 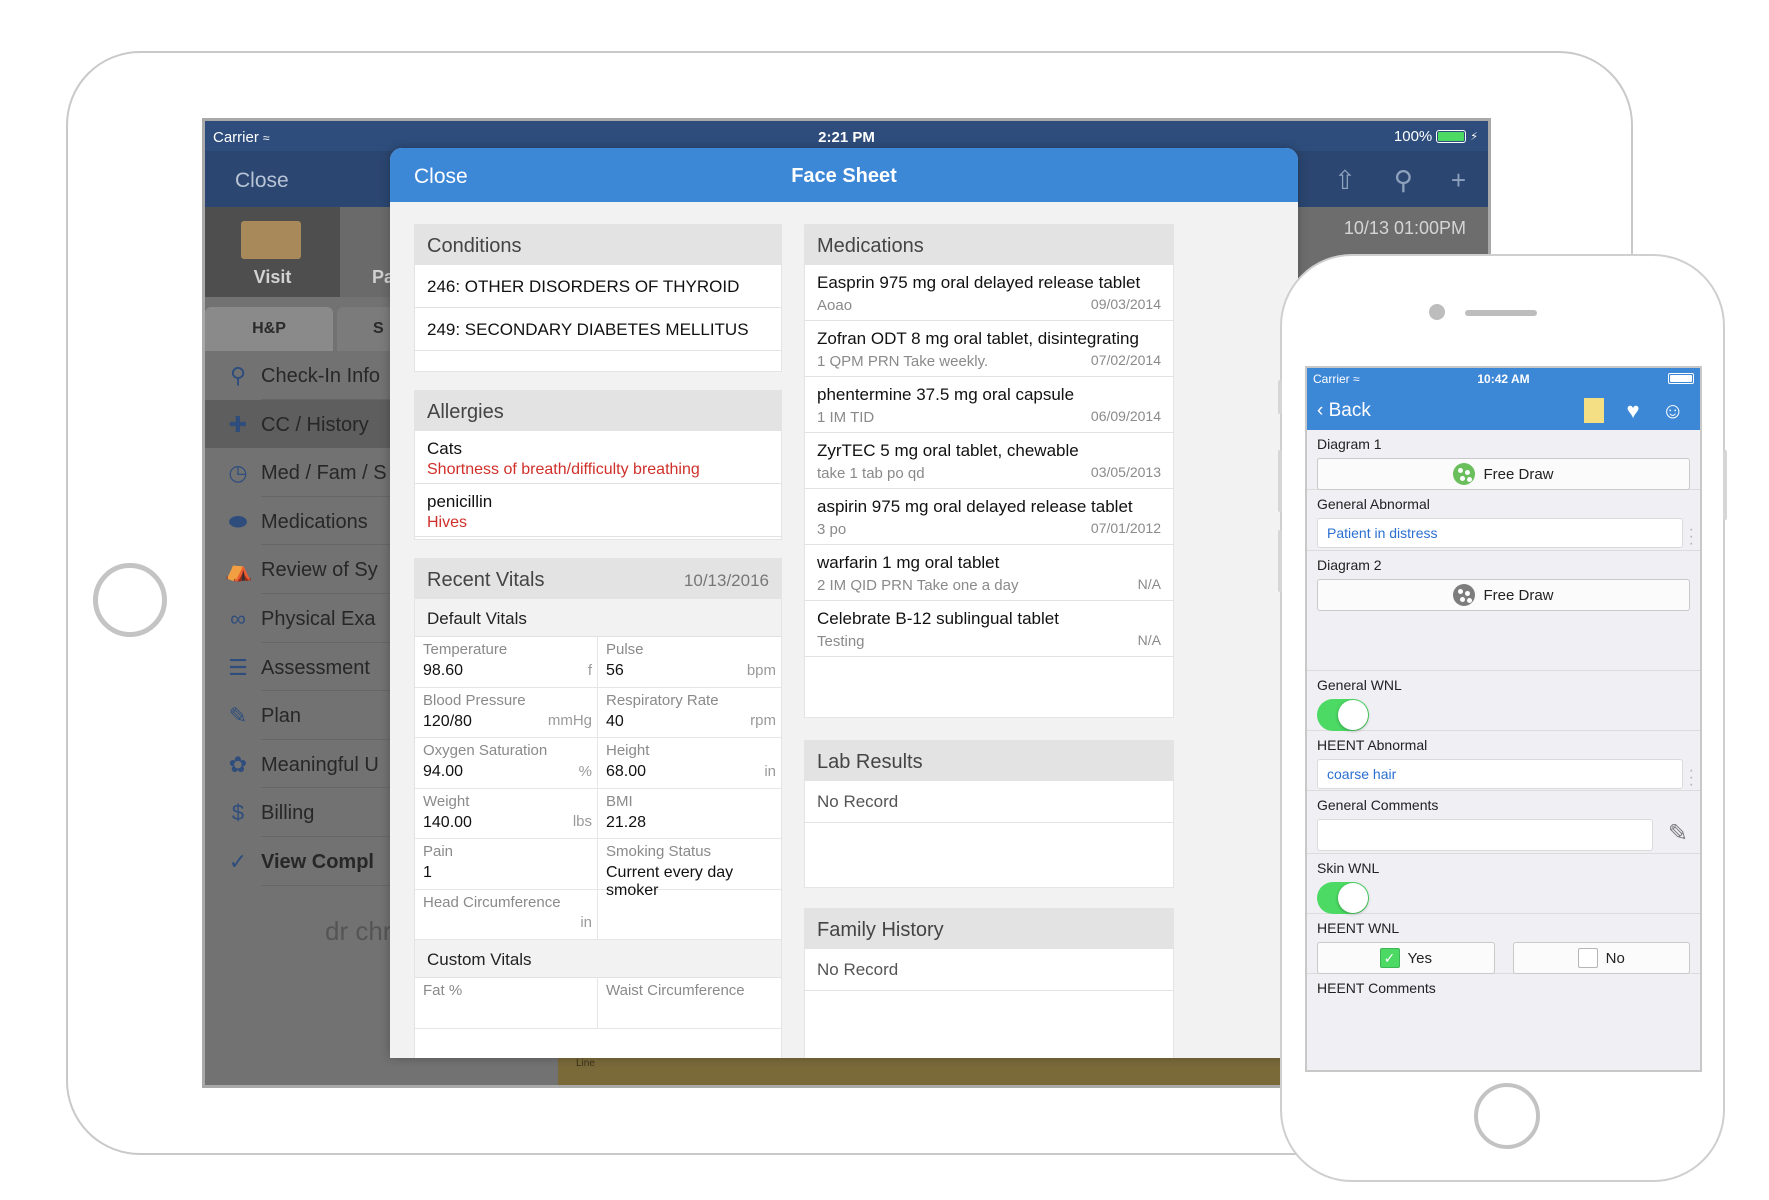 What do you see at coordinates (1485, 835) in the screenshot?
I see `general-comments-input` at bounding box center [1485, 835].